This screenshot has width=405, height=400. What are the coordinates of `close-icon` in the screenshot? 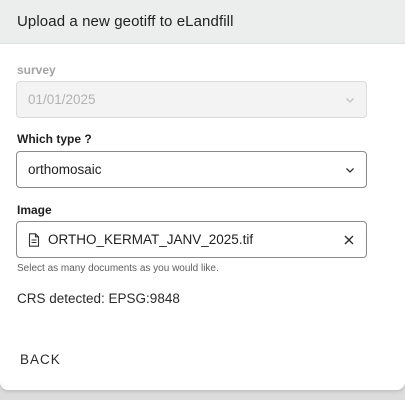 It's located at (349, 240).